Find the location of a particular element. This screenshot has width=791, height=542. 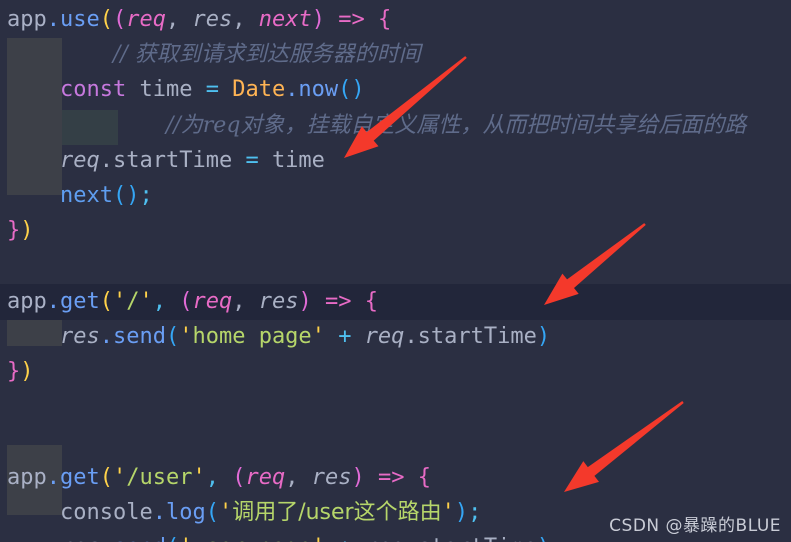

code-token: = is located at coordinates (212, 90).